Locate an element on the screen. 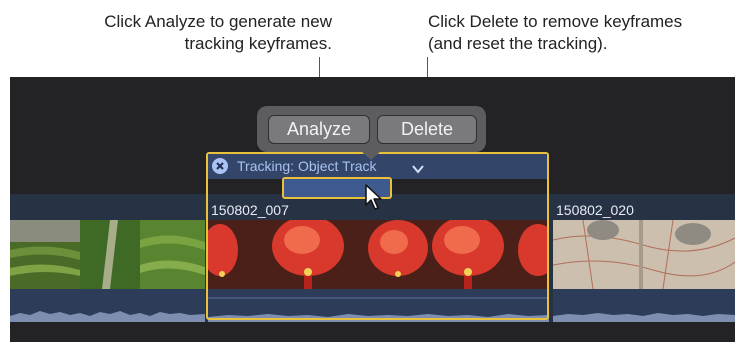 Image resolution: width=735 pixels, height=342 pixels. chevron-down-icon is located at coordinates (418, 167).